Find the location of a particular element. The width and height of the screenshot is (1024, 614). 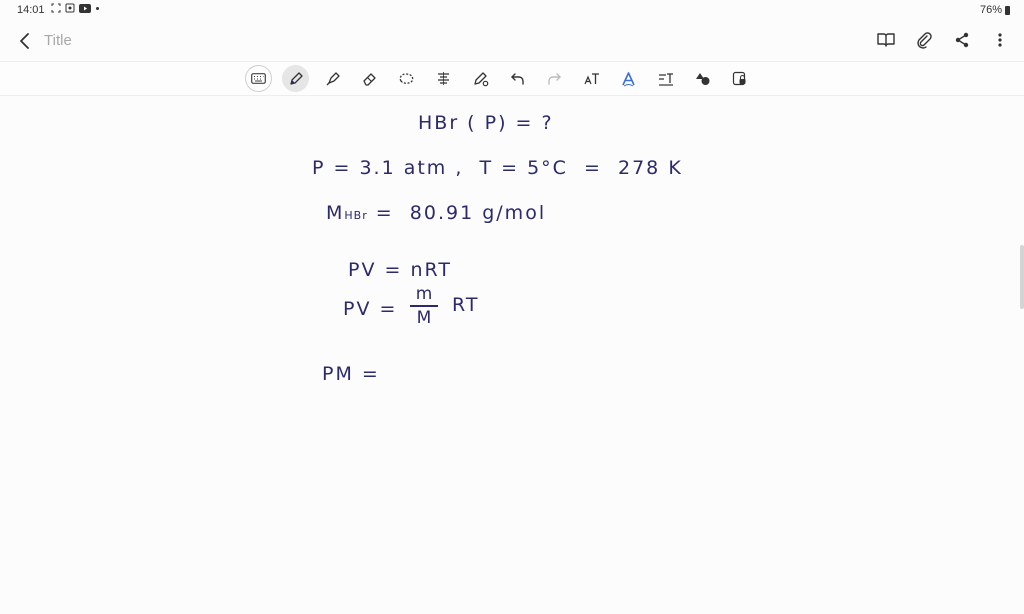

share-button is located at coordinates (962, 40).